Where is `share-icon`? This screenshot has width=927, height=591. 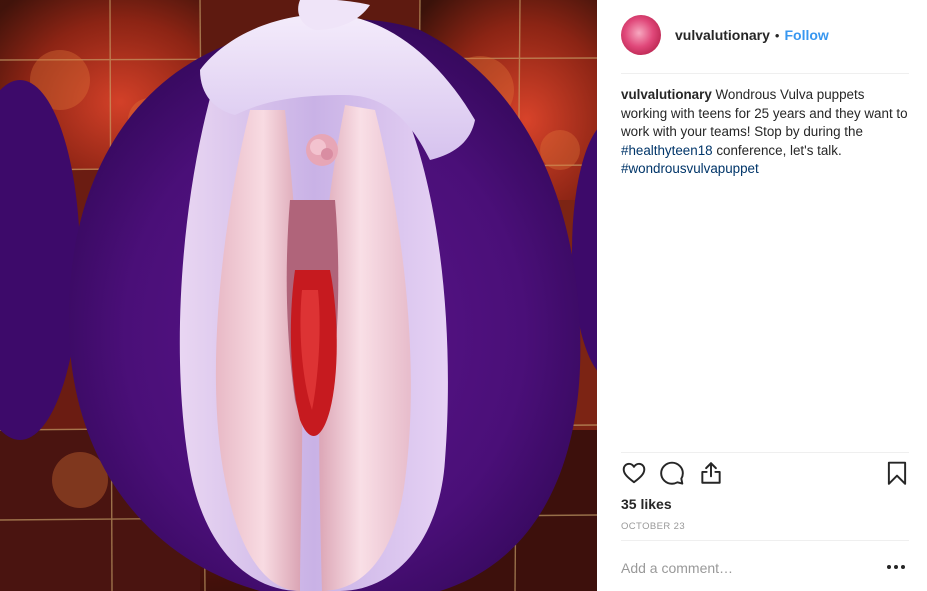
share-icon is located at coordinates (711, 473).